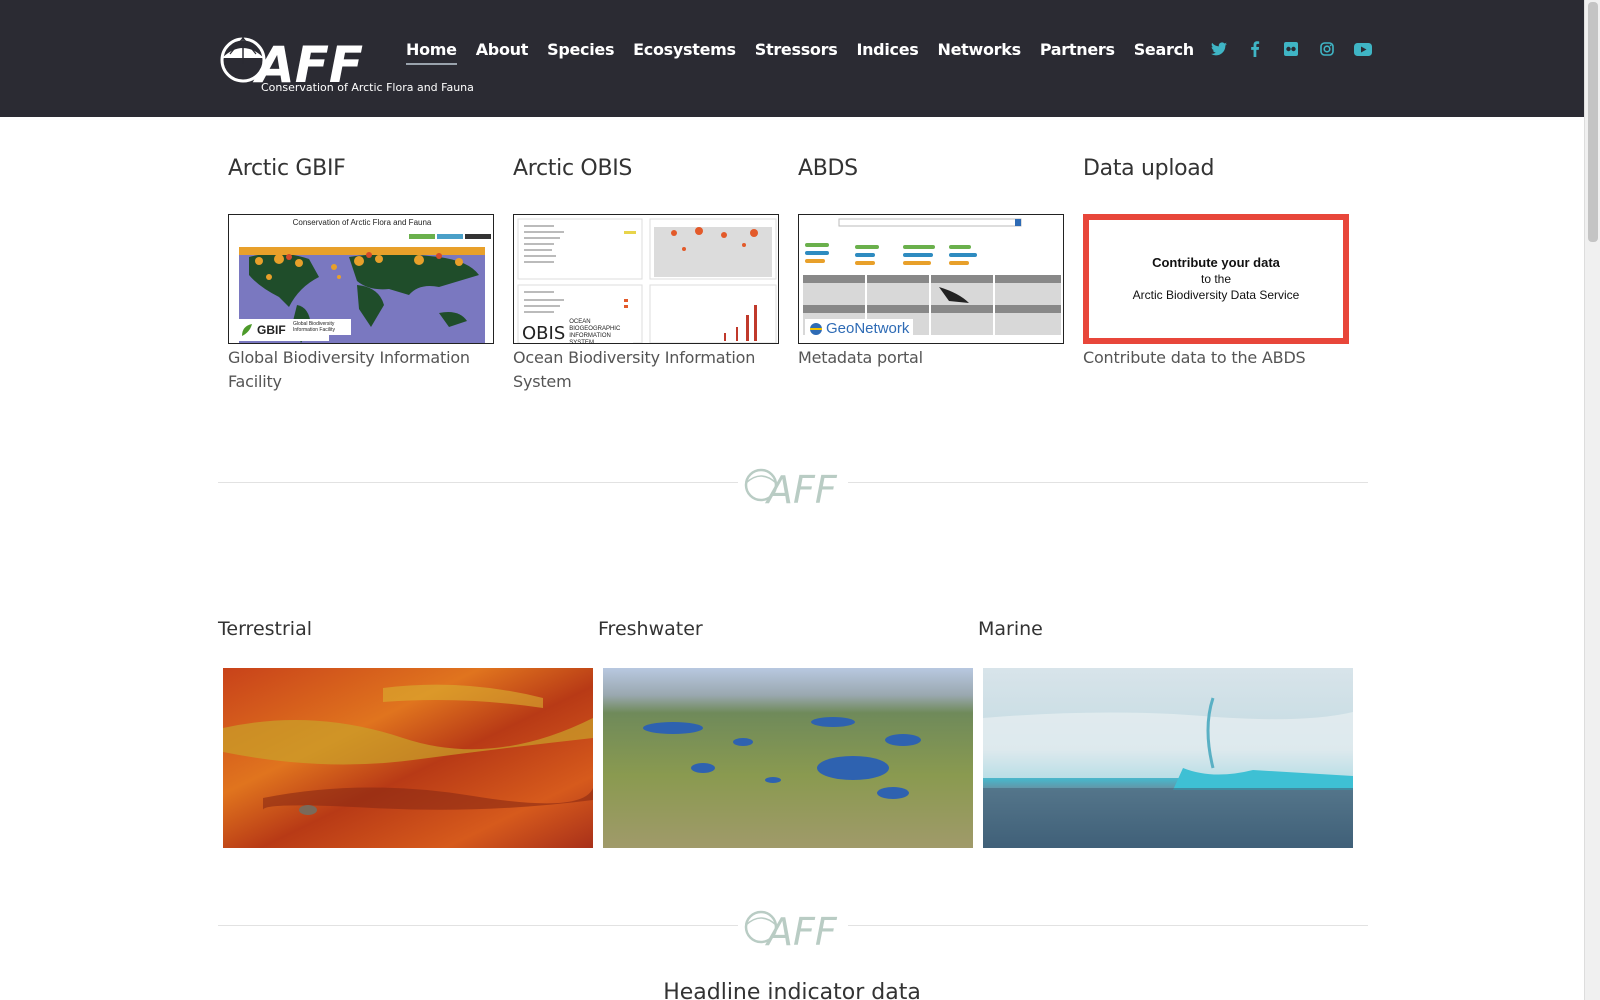 The width and height of the screenshot is (1600, 1000). Describe the element at coordinates (1327, 49) in the screenshot. I see `instagram-icon` at that location.